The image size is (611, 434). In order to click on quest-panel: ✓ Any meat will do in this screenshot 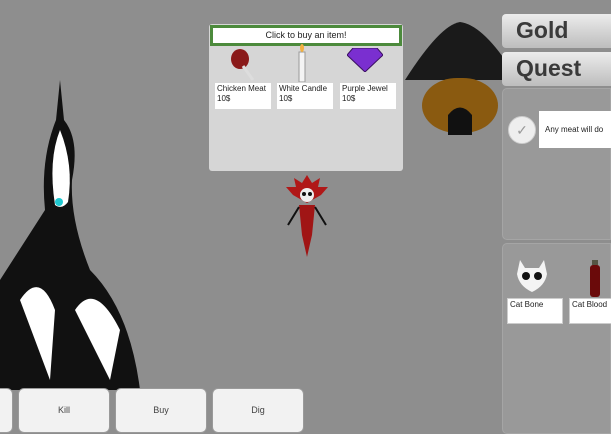, I will do `click(556, 164)`.